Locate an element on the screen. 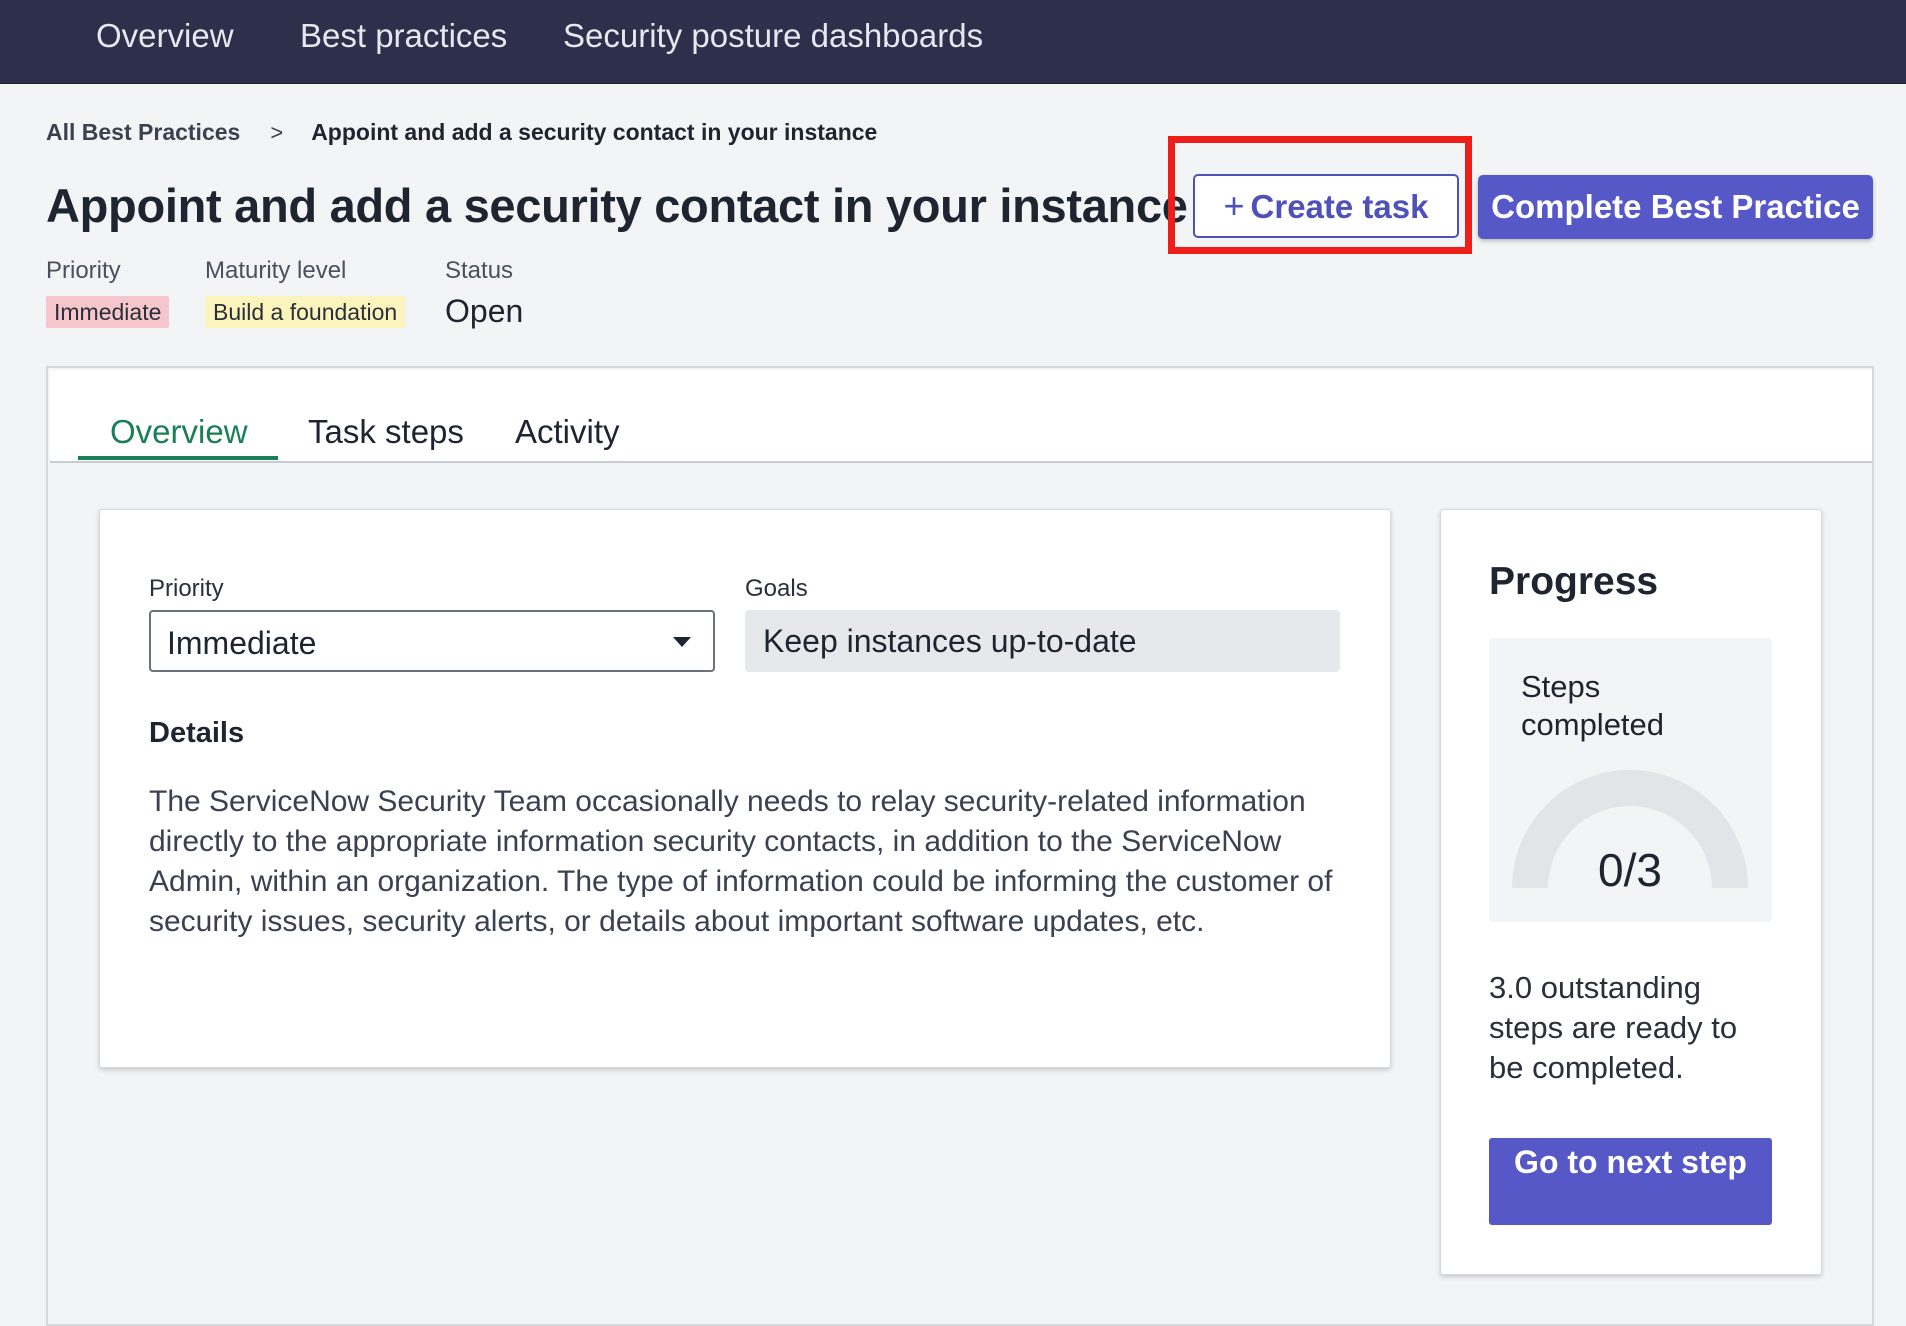 The width and height of the screenshot is (1906, 1326). create-task-button: + Create task is located at coordinates (1326, 206).